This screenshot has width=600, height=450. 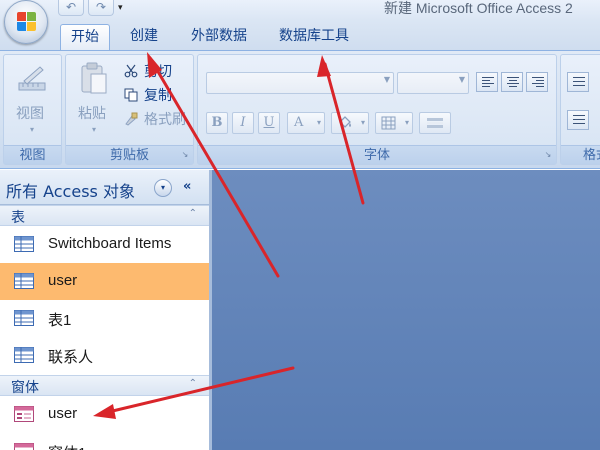 I want to click on view-group-label: 视图, so click(x=32, y=154).